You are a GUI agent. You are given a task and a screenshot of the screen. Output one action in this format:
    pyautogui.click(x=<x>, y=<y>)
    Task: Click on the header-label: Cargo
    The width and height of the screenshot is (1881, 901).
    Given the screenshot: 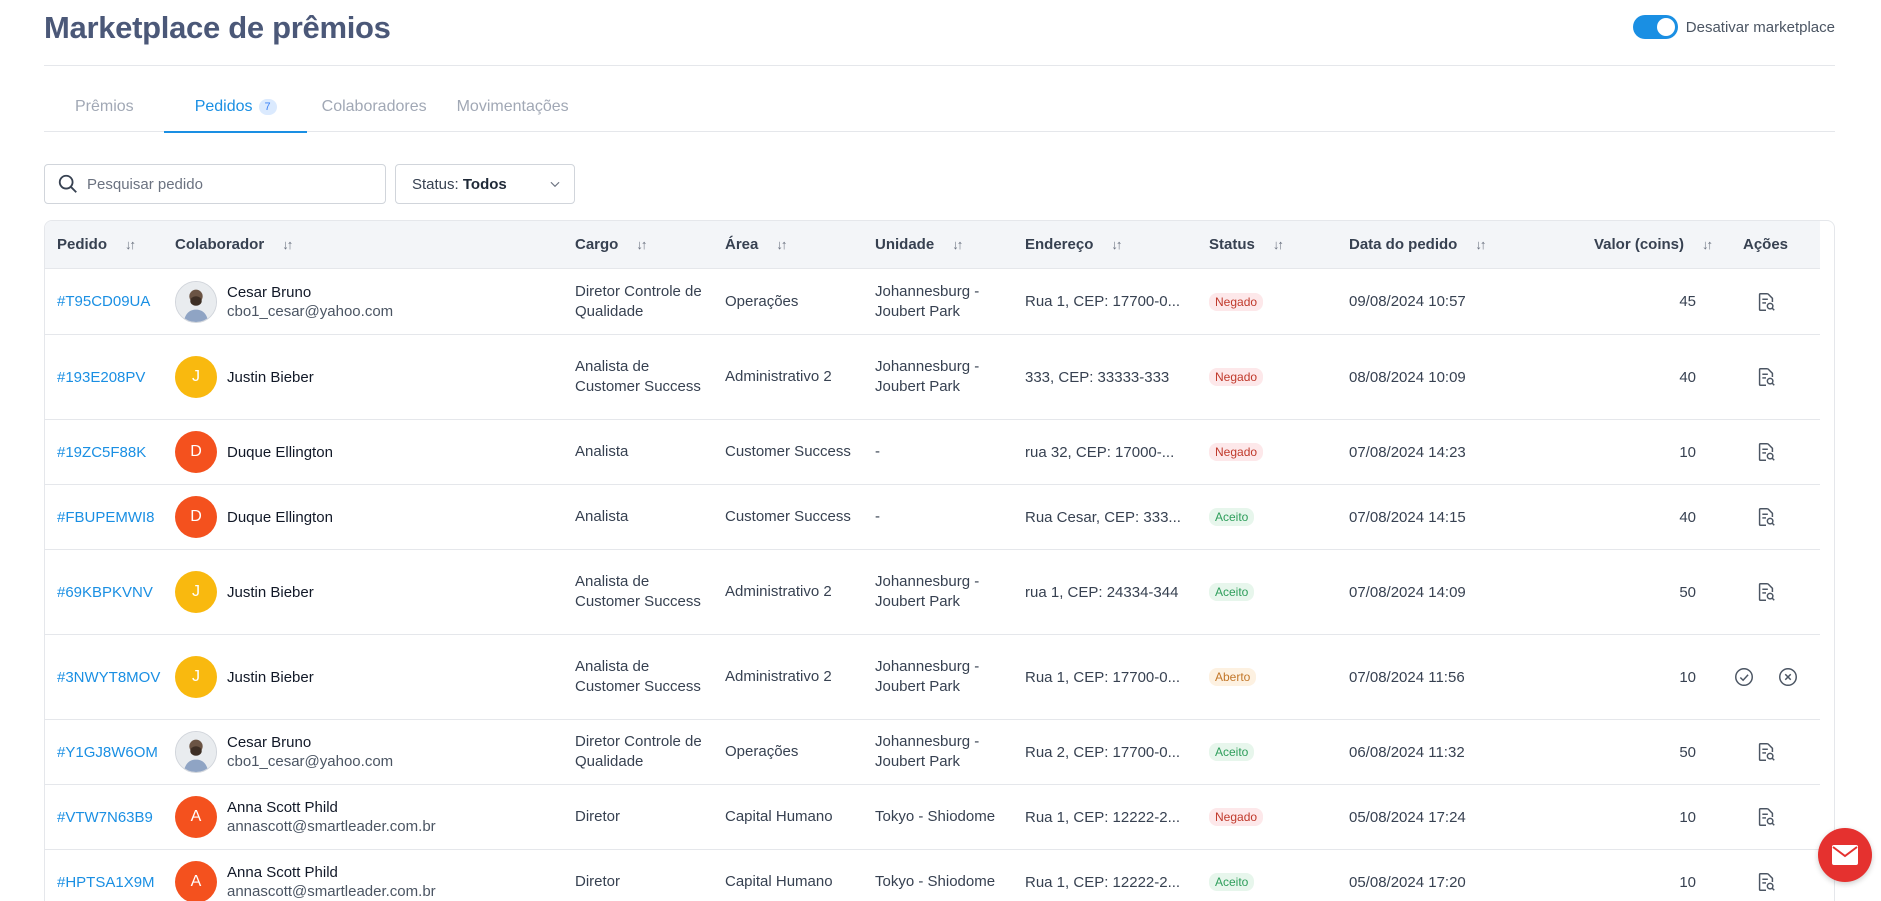 What is the action you would take?
    pyautogui.click(x=597, y=244)
    